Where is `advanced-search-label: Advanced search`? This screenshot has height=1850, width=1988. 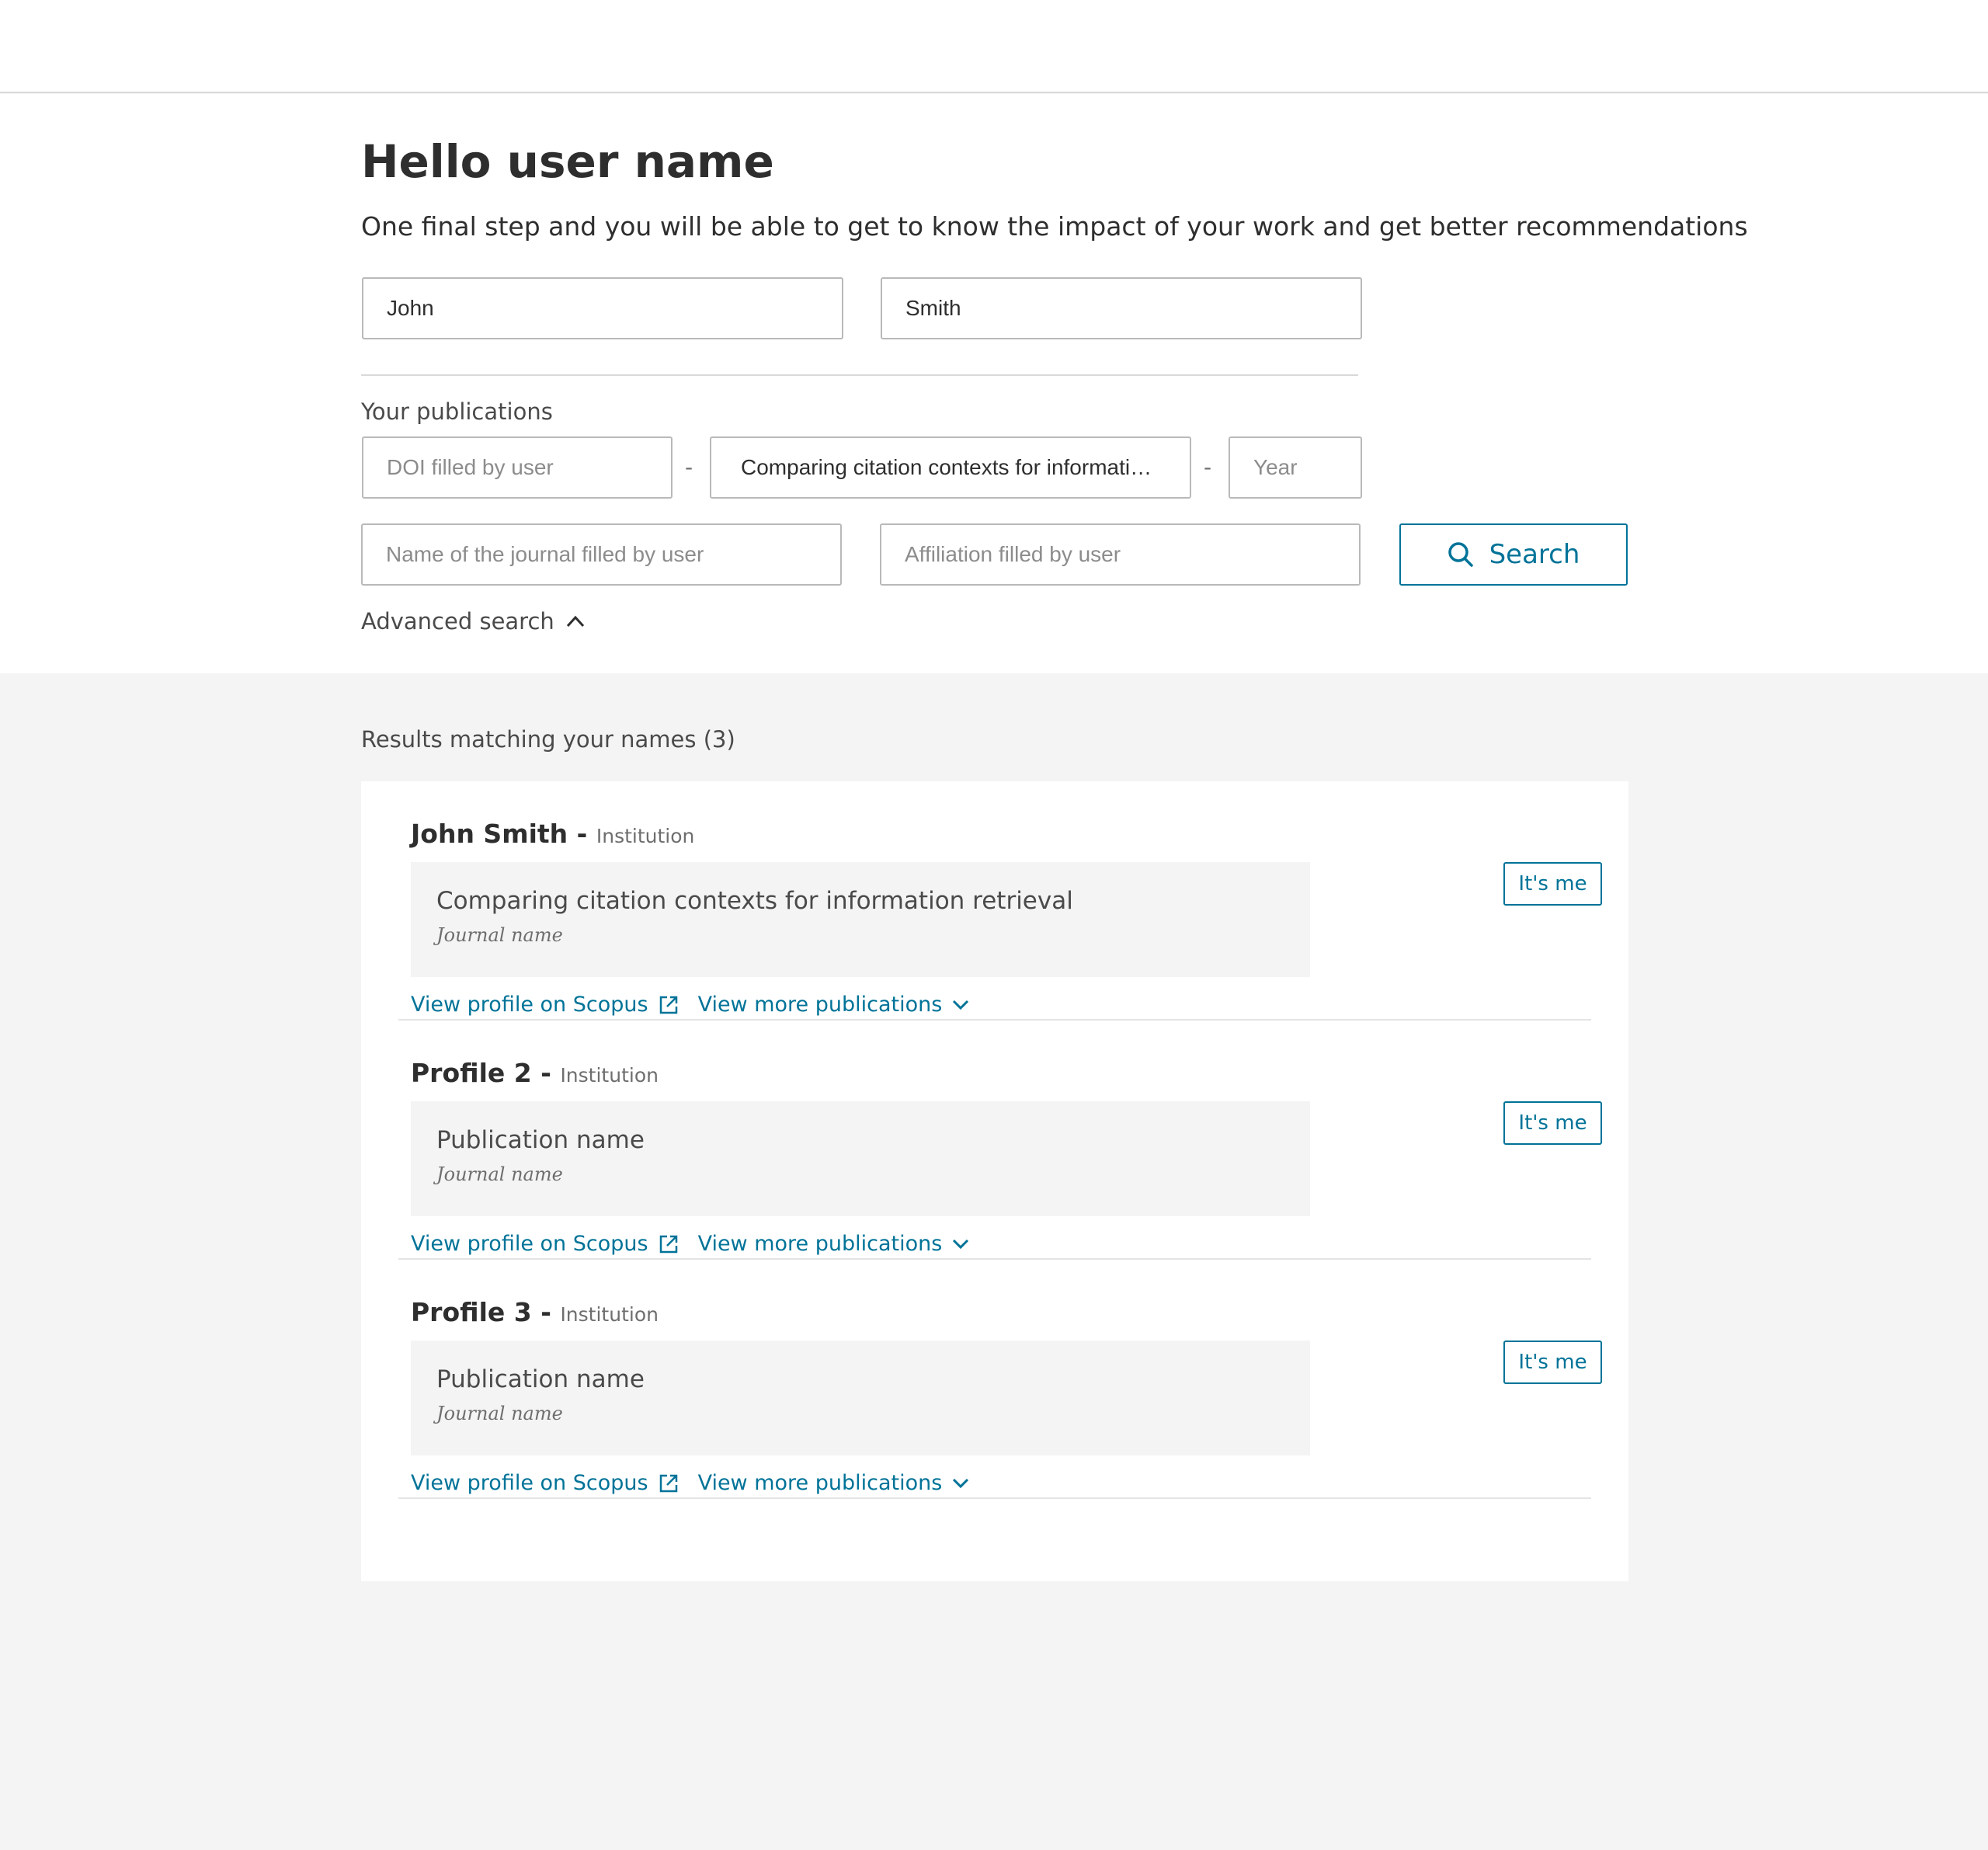 advanced-search-label: Advanced search is located at coordinates (457, 621).